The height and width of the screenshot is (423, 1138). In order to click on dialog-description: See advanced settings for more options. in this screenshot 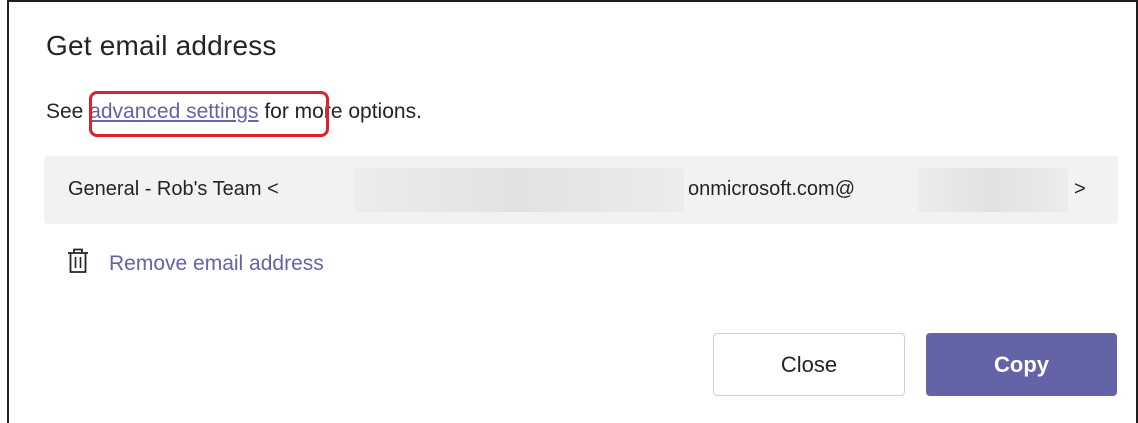, I will do `click(234, 112)`.